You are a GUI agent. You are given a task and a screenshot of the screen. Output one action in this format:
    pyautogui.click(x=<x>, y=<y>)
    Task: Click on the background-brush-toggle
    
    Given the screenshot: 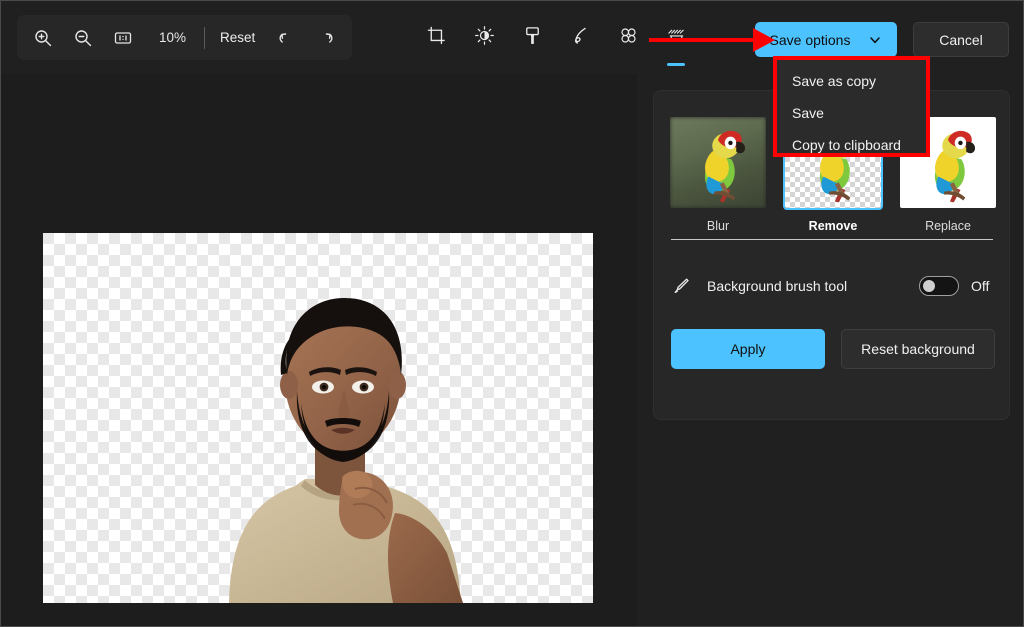 What is the action you would take?
    pyautogui.click(x=939, y=286)
    